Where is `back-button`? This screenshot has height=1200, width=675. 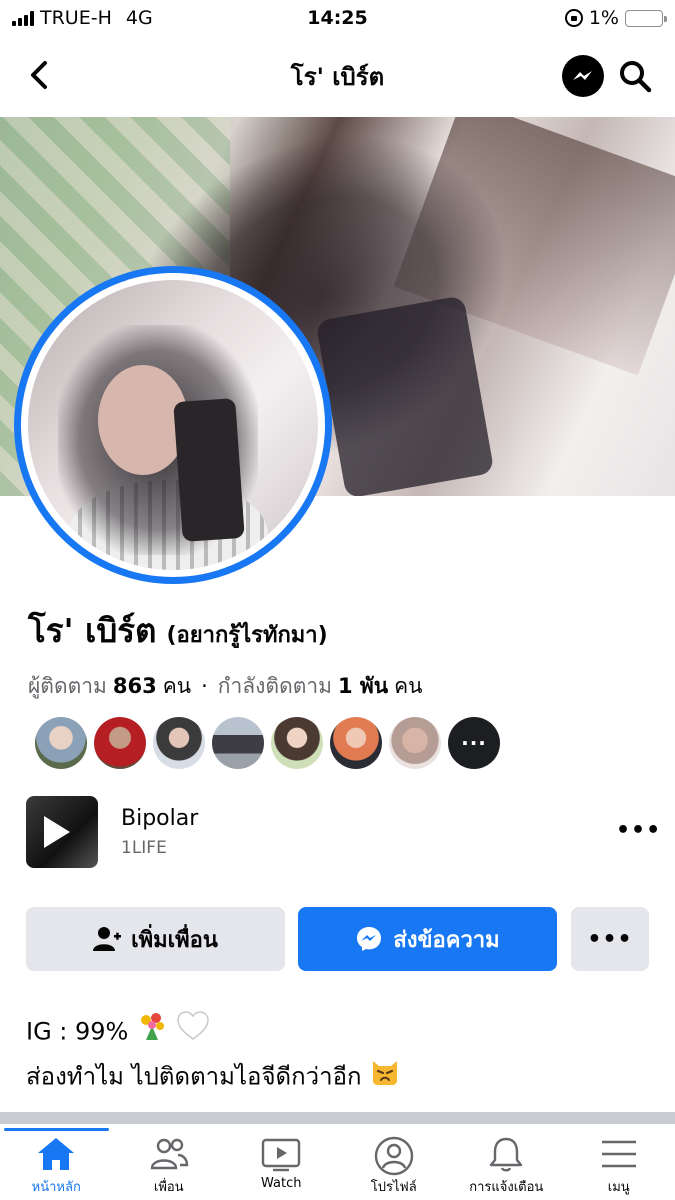 back-button is located at coordinates (39, 75).